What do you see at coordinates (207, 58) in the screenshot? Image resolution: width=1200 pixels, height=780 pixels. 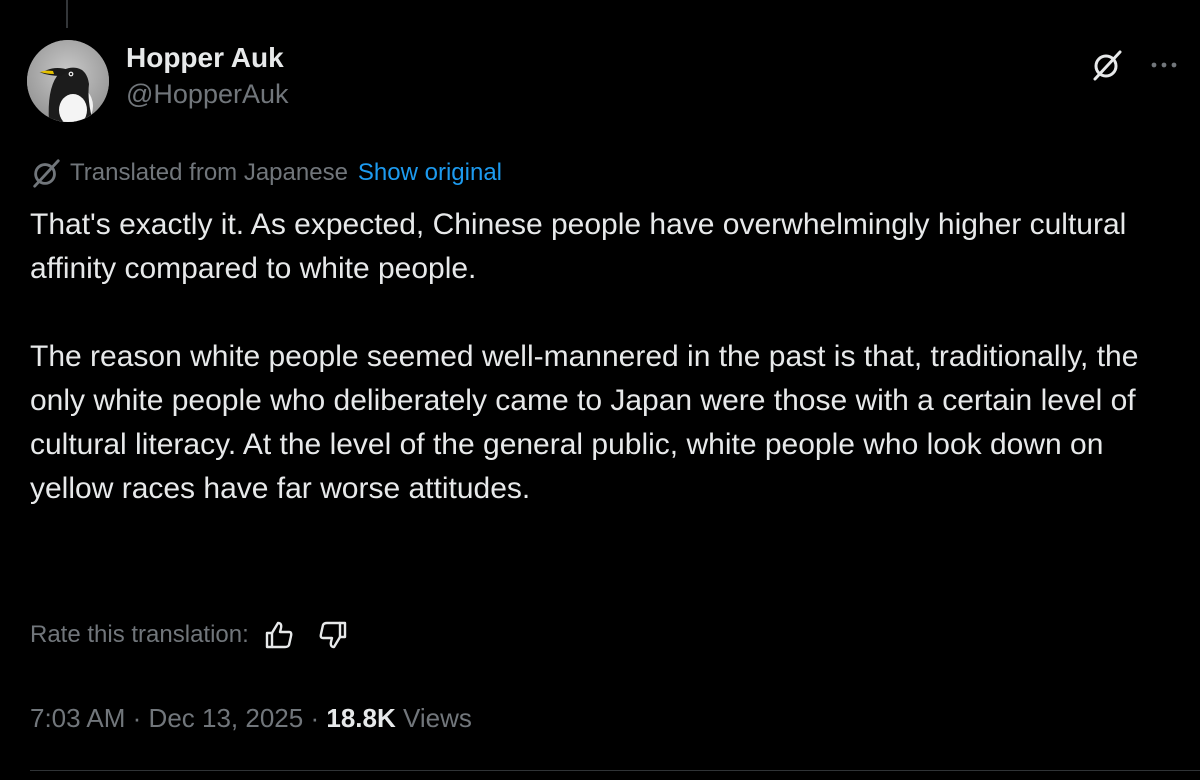 I see `author-display-name: Hopper Auk` at bounding box center [207, 58].